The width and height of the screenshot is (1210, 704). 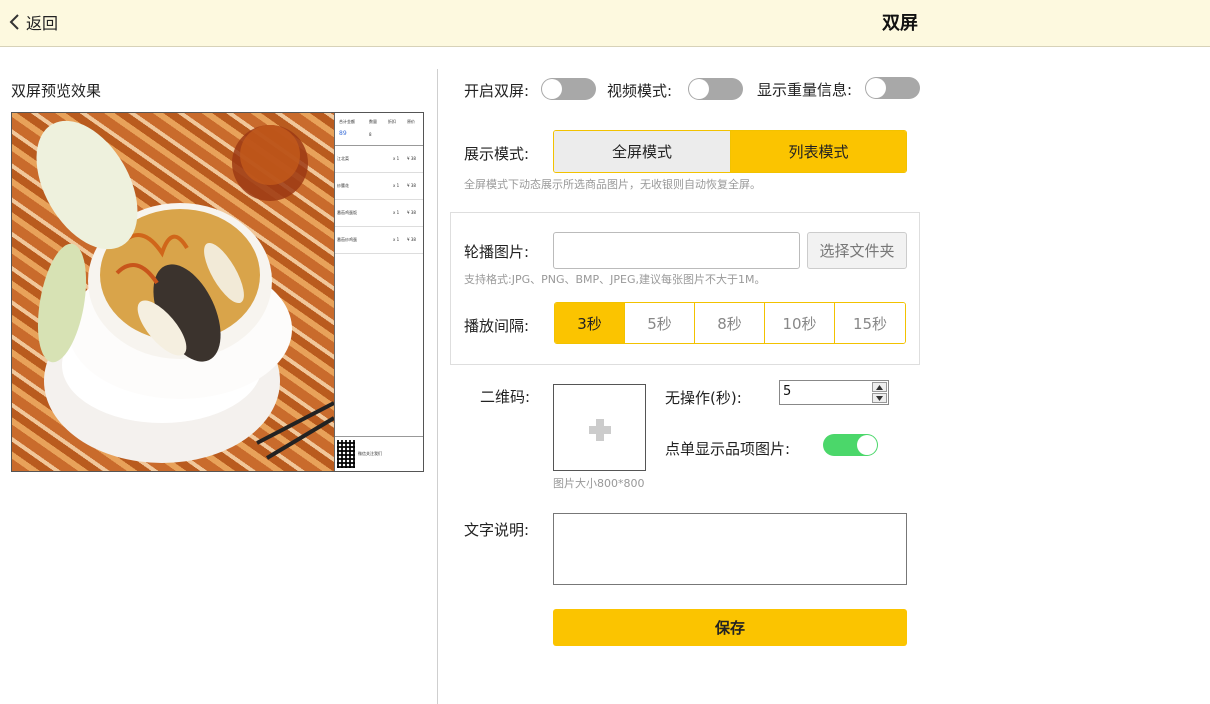 I want to click on interval-segment: 3秒 5秒 8秒 10秒 15秒, so click(x=730, y=323).